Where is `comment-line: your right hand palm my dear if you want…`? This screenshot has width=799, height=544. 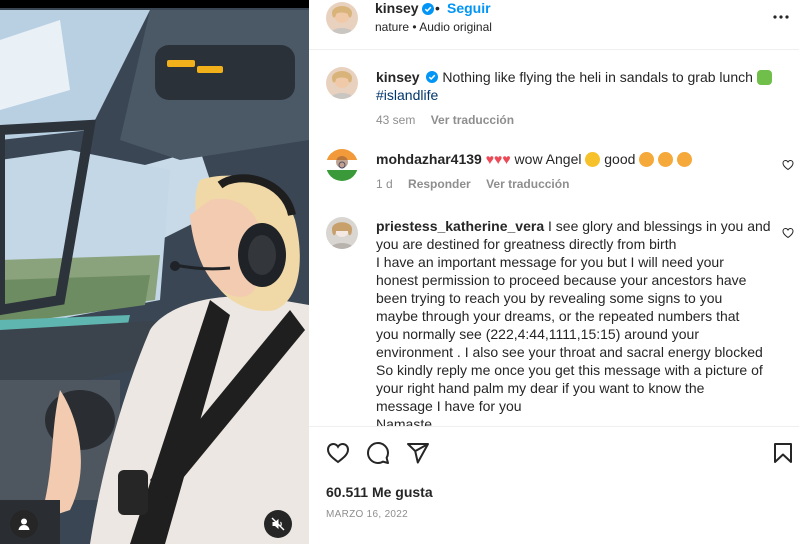 comment-line: your right hand palm my dear if you want… is located at coordinates (540, 388).